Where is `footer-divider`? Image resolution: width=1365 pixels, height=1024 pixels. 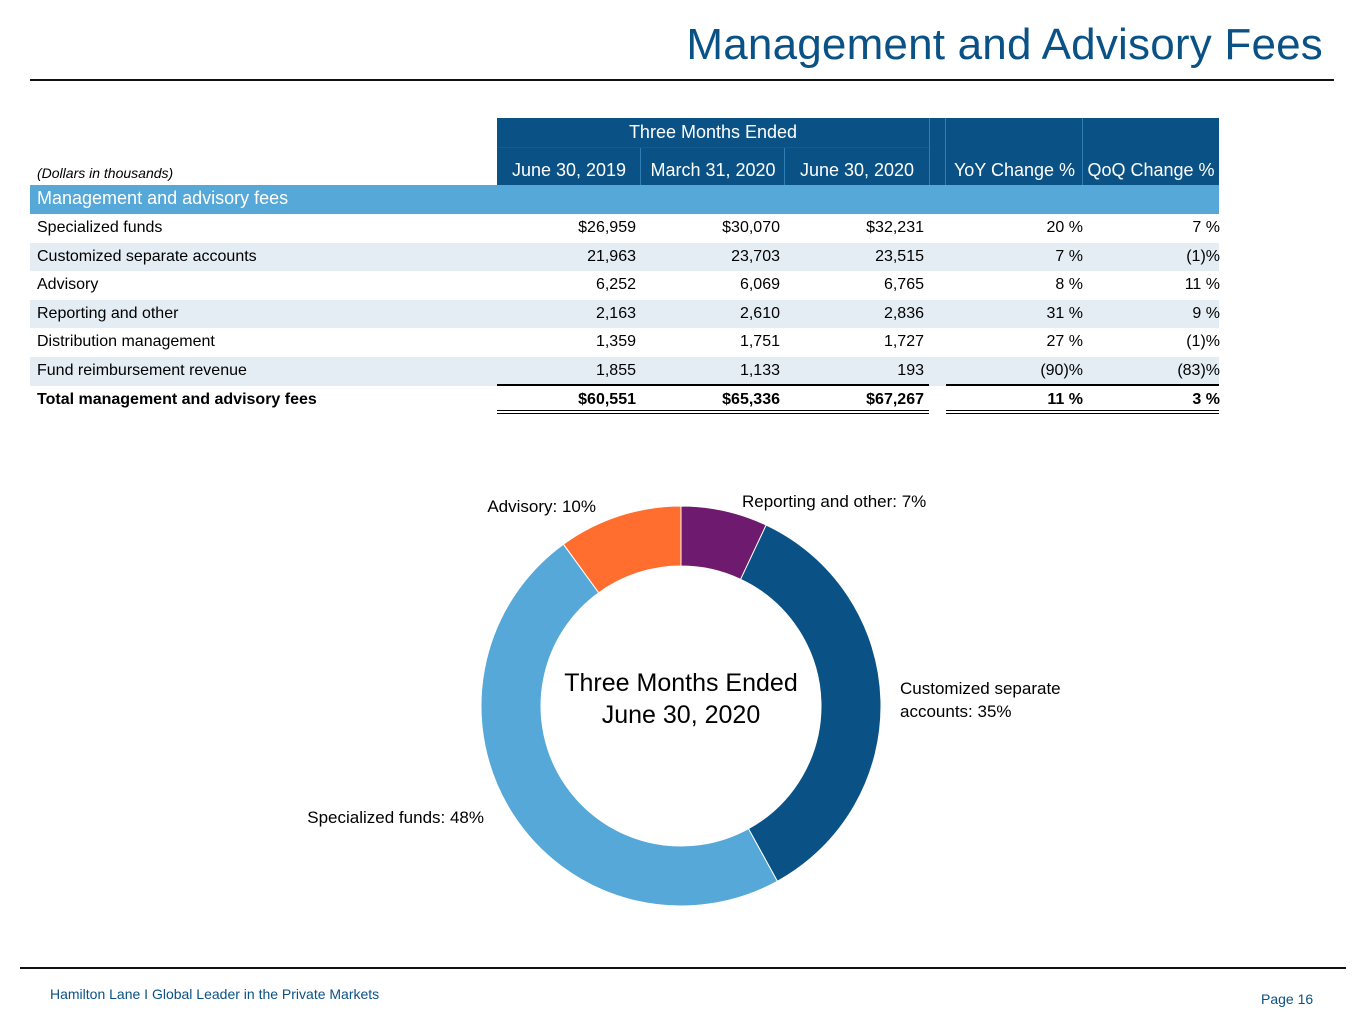
footer-divider is located at coordinates (683, 968).